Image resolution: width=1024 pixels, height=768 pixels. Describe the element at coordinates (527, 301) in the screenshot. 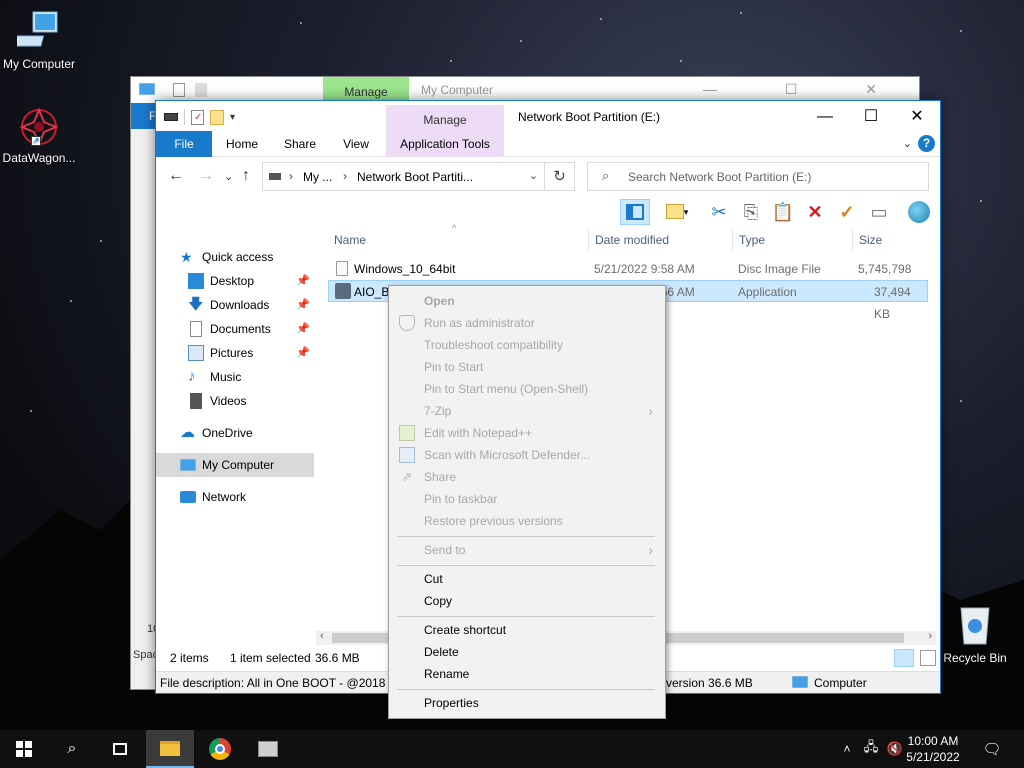

I see `menu-item-open: Open` at that location.